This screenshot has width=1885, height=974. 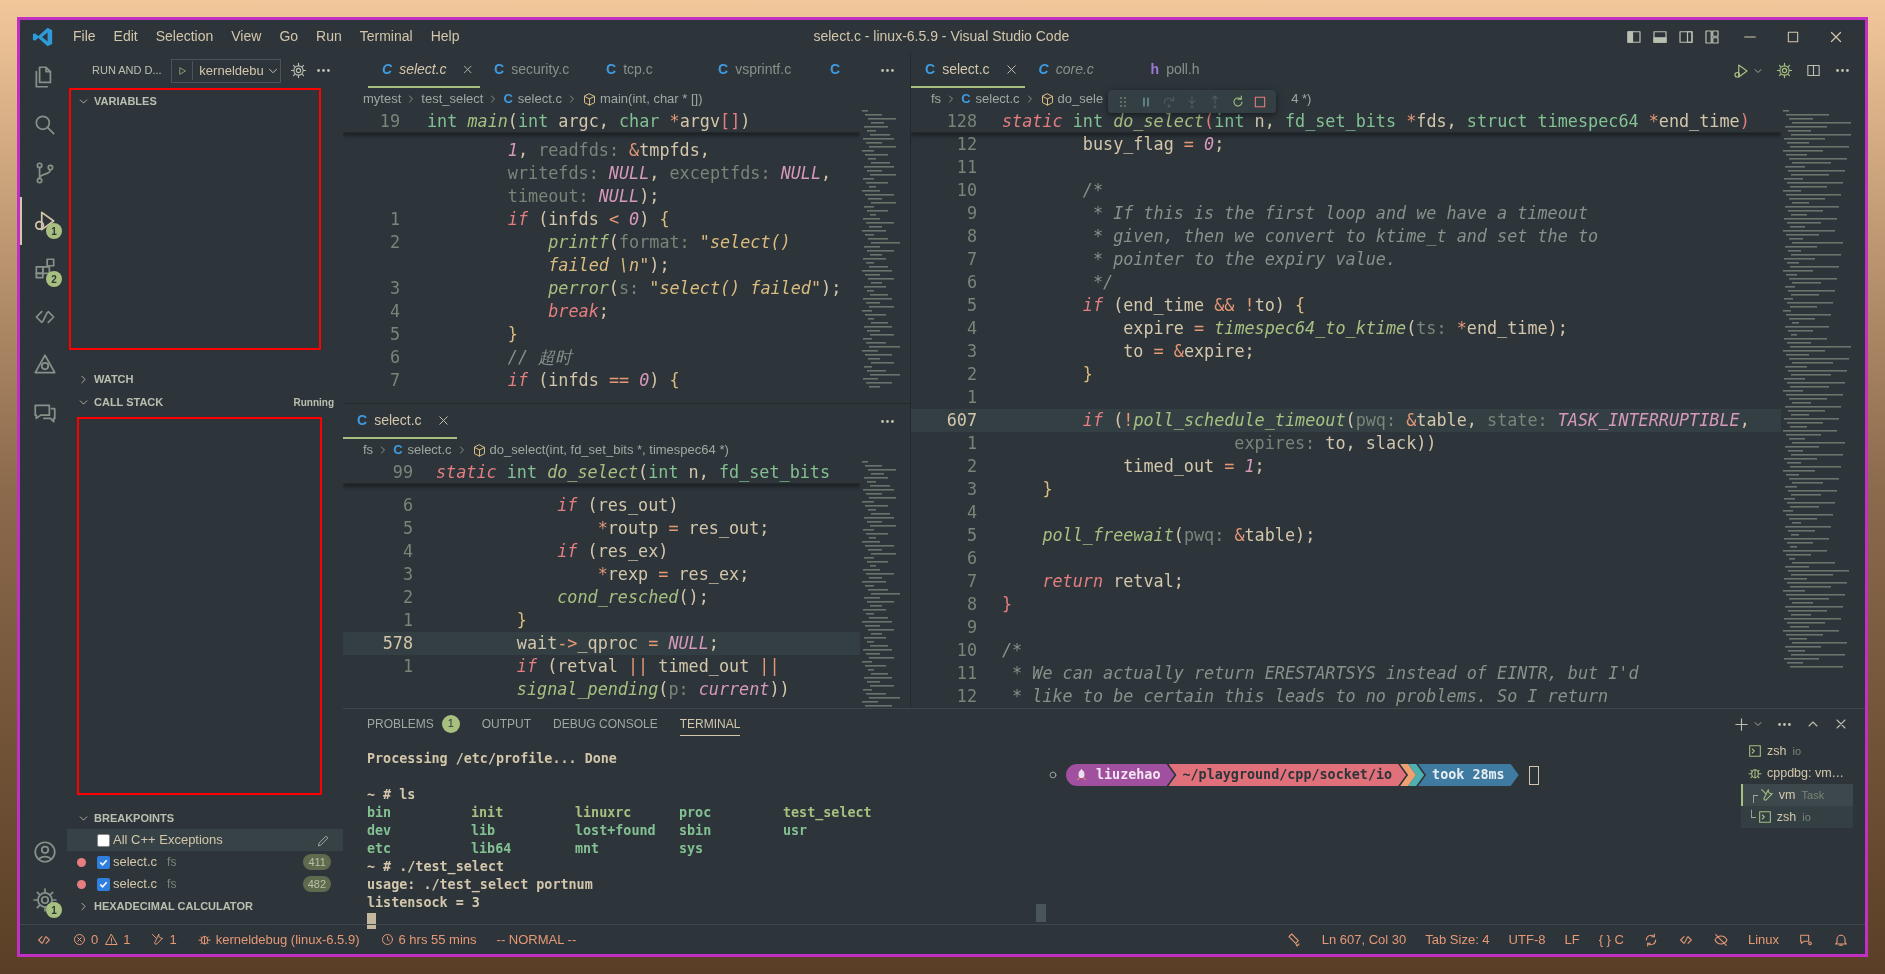 What do you see at coordinates (616, 831) in the screenshot?
I see `file-name: lost+found` at bounding box center [616, 831].